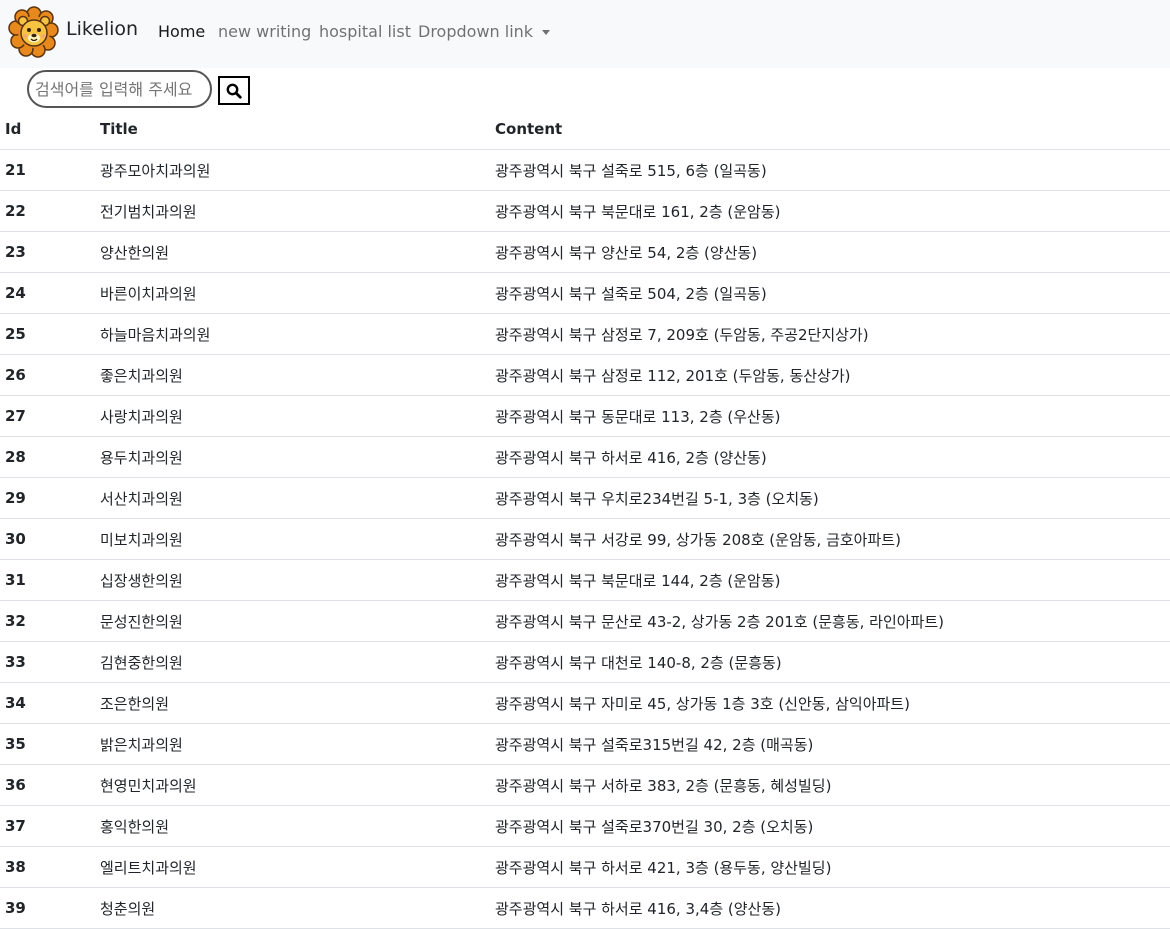  What do you see at coordinates (830, 785) in the screenshot?
I see `row-content-cell: 광주광역시 북구 서하로 383, 2층 (문흥동, 혜성빌딩)` at bounding box center [830, 785].